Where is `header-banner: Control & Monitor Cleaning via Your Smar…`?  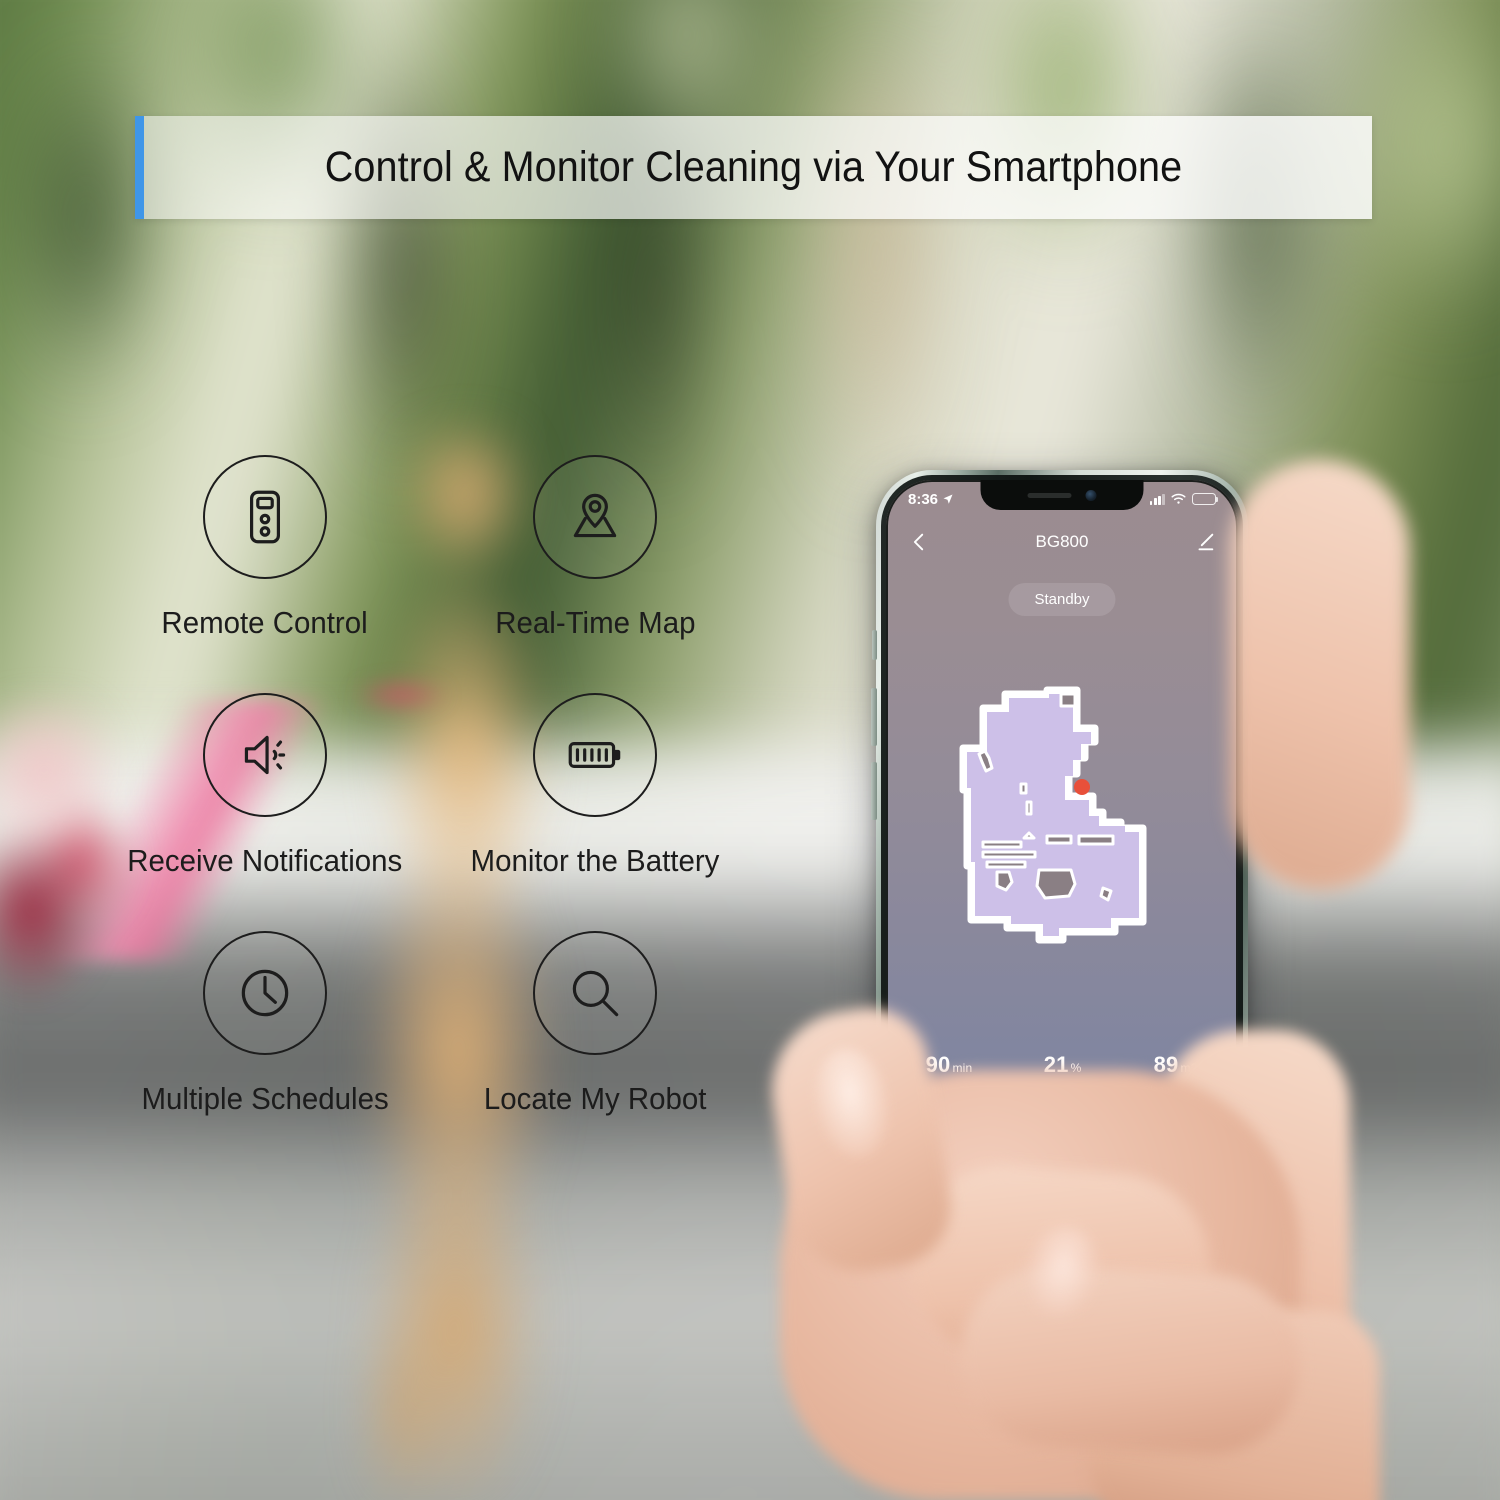
header-banner: Control & Monitor Cleaning via Your Smar… is located at coordinates (753, 167).